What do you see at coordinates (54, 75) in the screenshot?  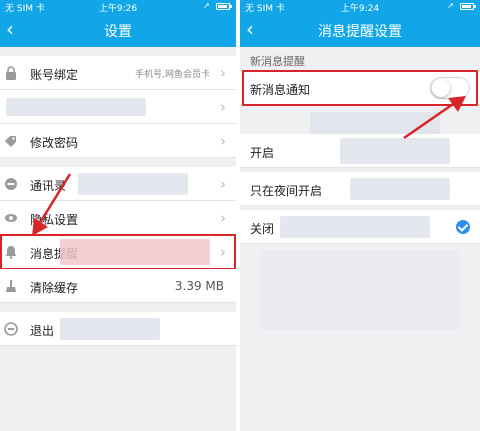 I see `settings-item-label: 账号绑定` at bounding box center [54, 75].